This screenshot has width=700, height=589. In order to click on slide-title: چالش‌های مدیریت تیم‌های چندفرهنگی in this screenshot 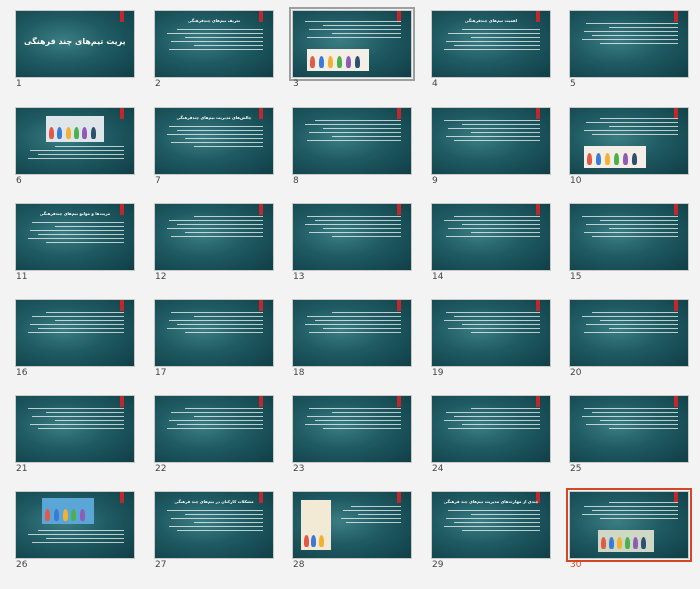, I will do `click(214, 117)`.